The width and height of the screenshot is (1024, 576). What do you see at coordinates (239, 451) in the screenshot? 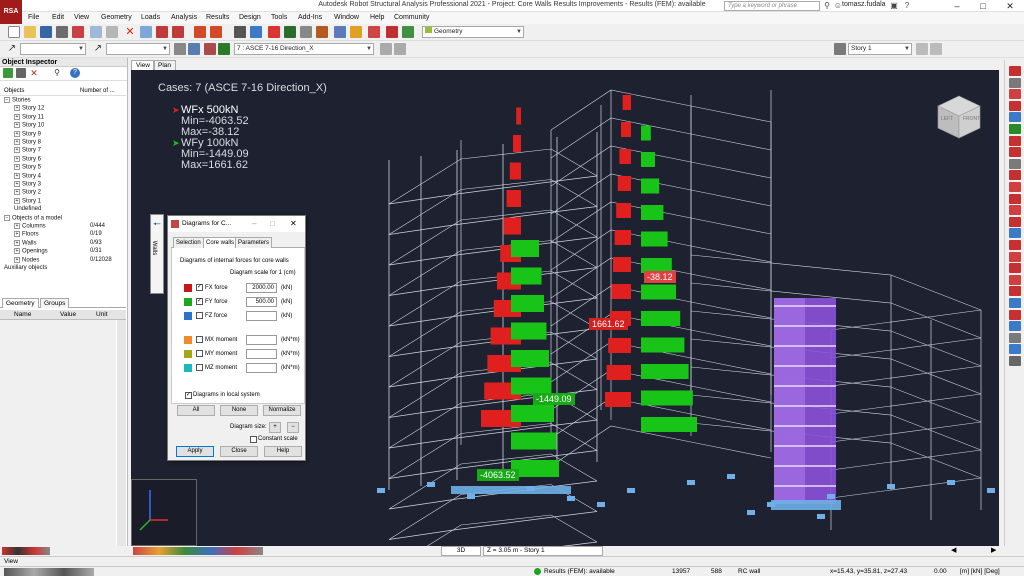
I see `close-button: Close` at bounding box center [239, 451].